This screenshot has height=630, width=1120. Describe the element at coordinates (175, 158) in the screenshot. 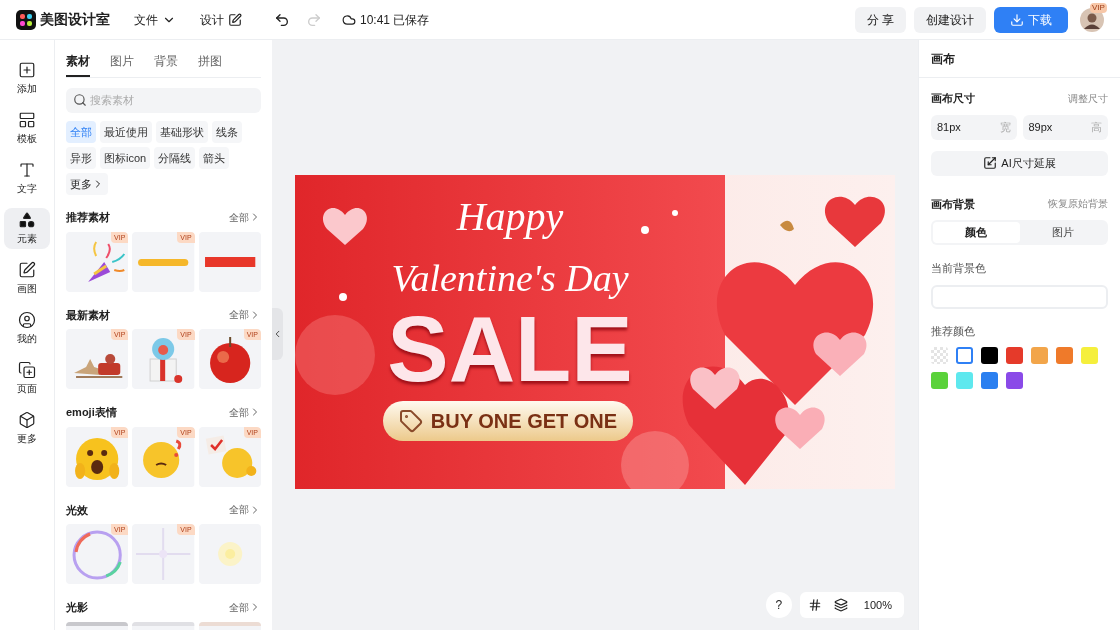

I see `filter-chip: 分隔线` at that location.